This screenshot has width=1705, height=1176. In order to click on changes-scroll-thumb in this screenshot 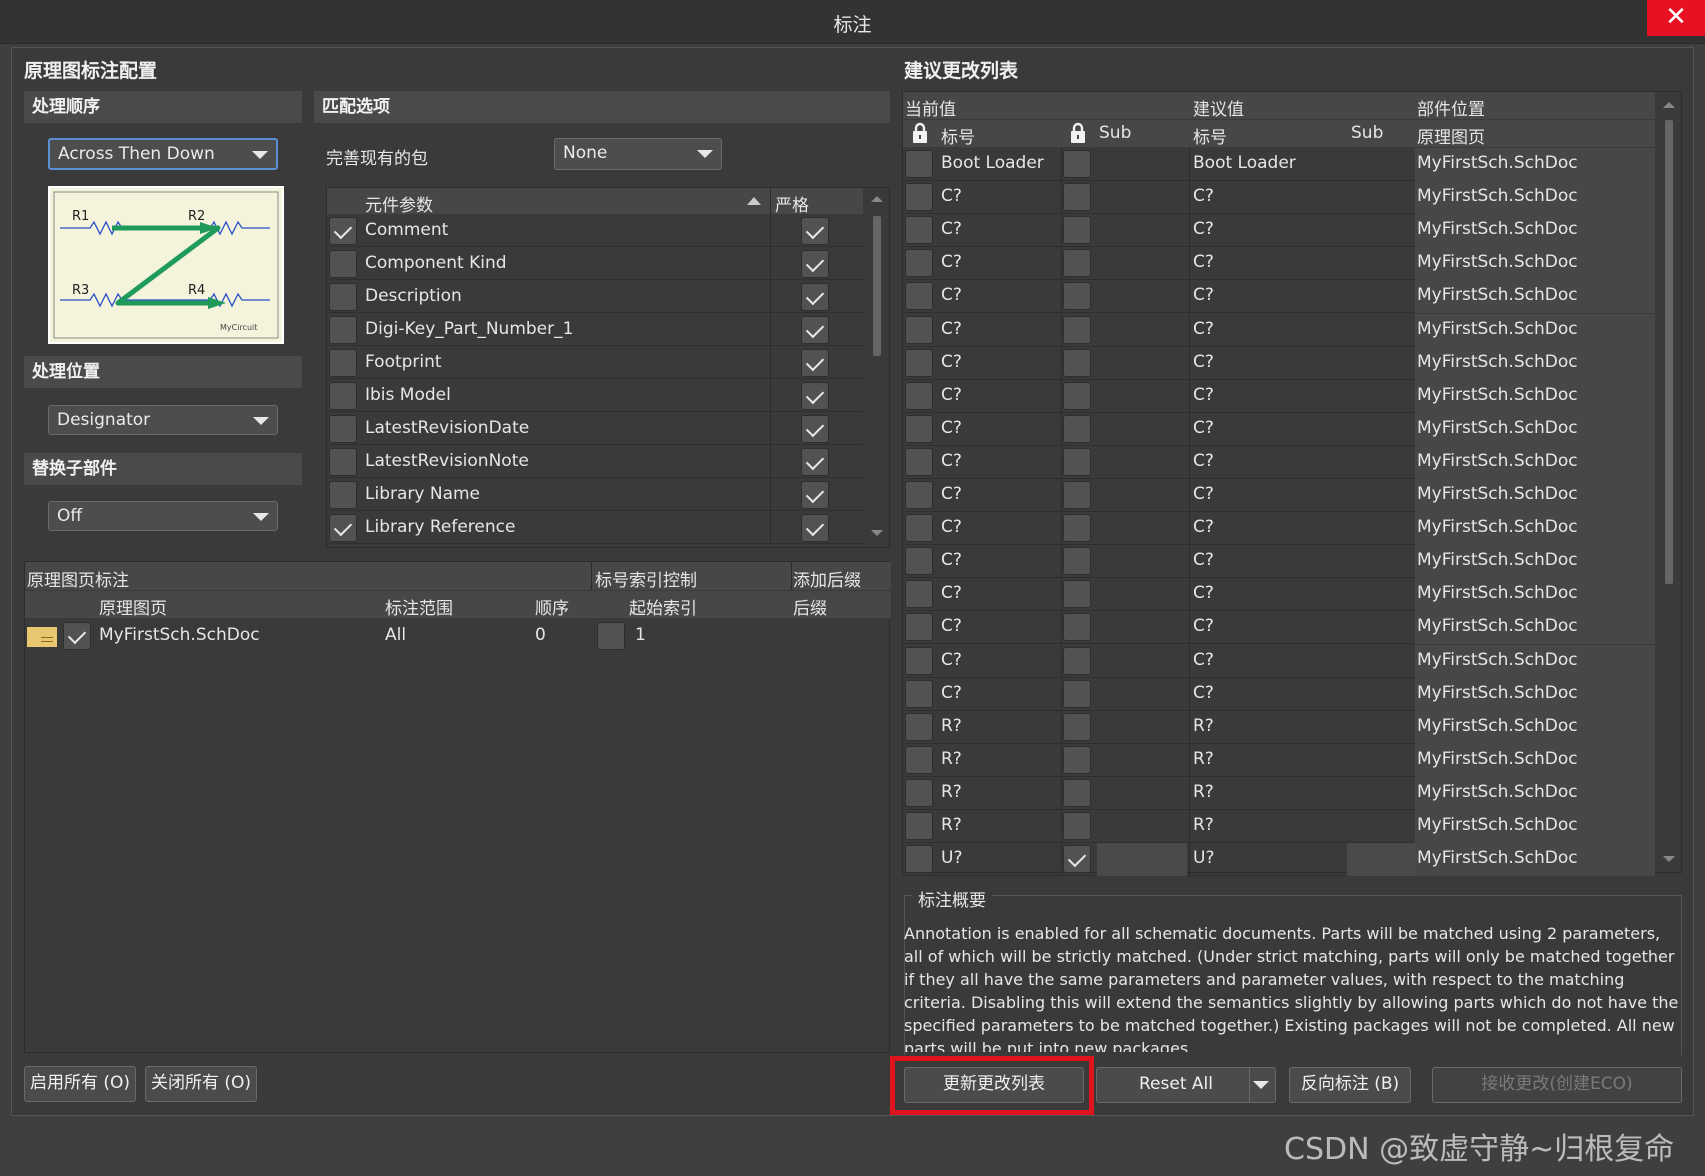, I will do `click(1669, 352)`.